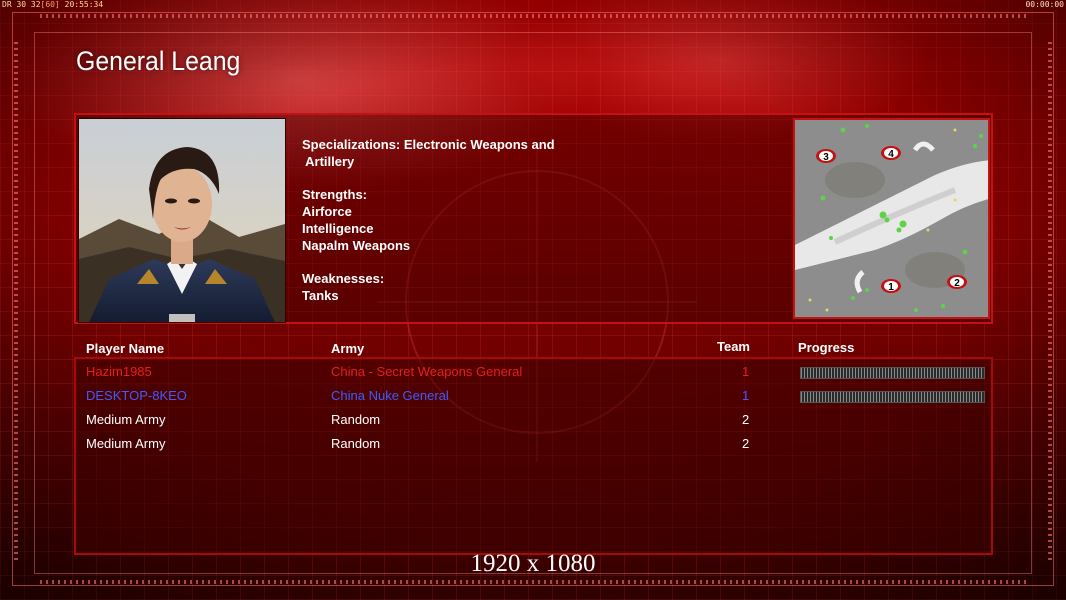  I want to click on hud-fps-readout: DR 30 32[60] 20:55:34, so click(53, 4).